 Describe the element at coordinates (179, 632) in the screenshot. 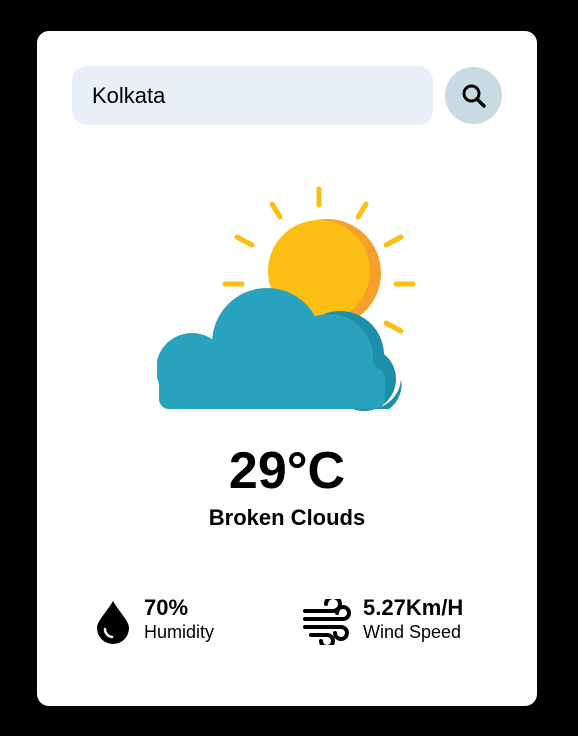

I see `humidity-label: Humidity` at that location.